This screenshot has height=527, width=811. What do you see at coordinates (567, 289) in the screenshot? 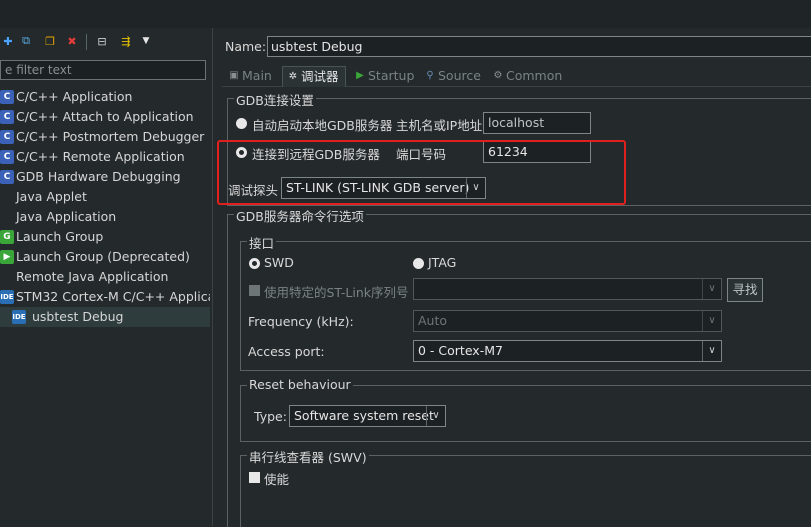
I see `serial-number-select: ∨` at bounding box center [567, 289].